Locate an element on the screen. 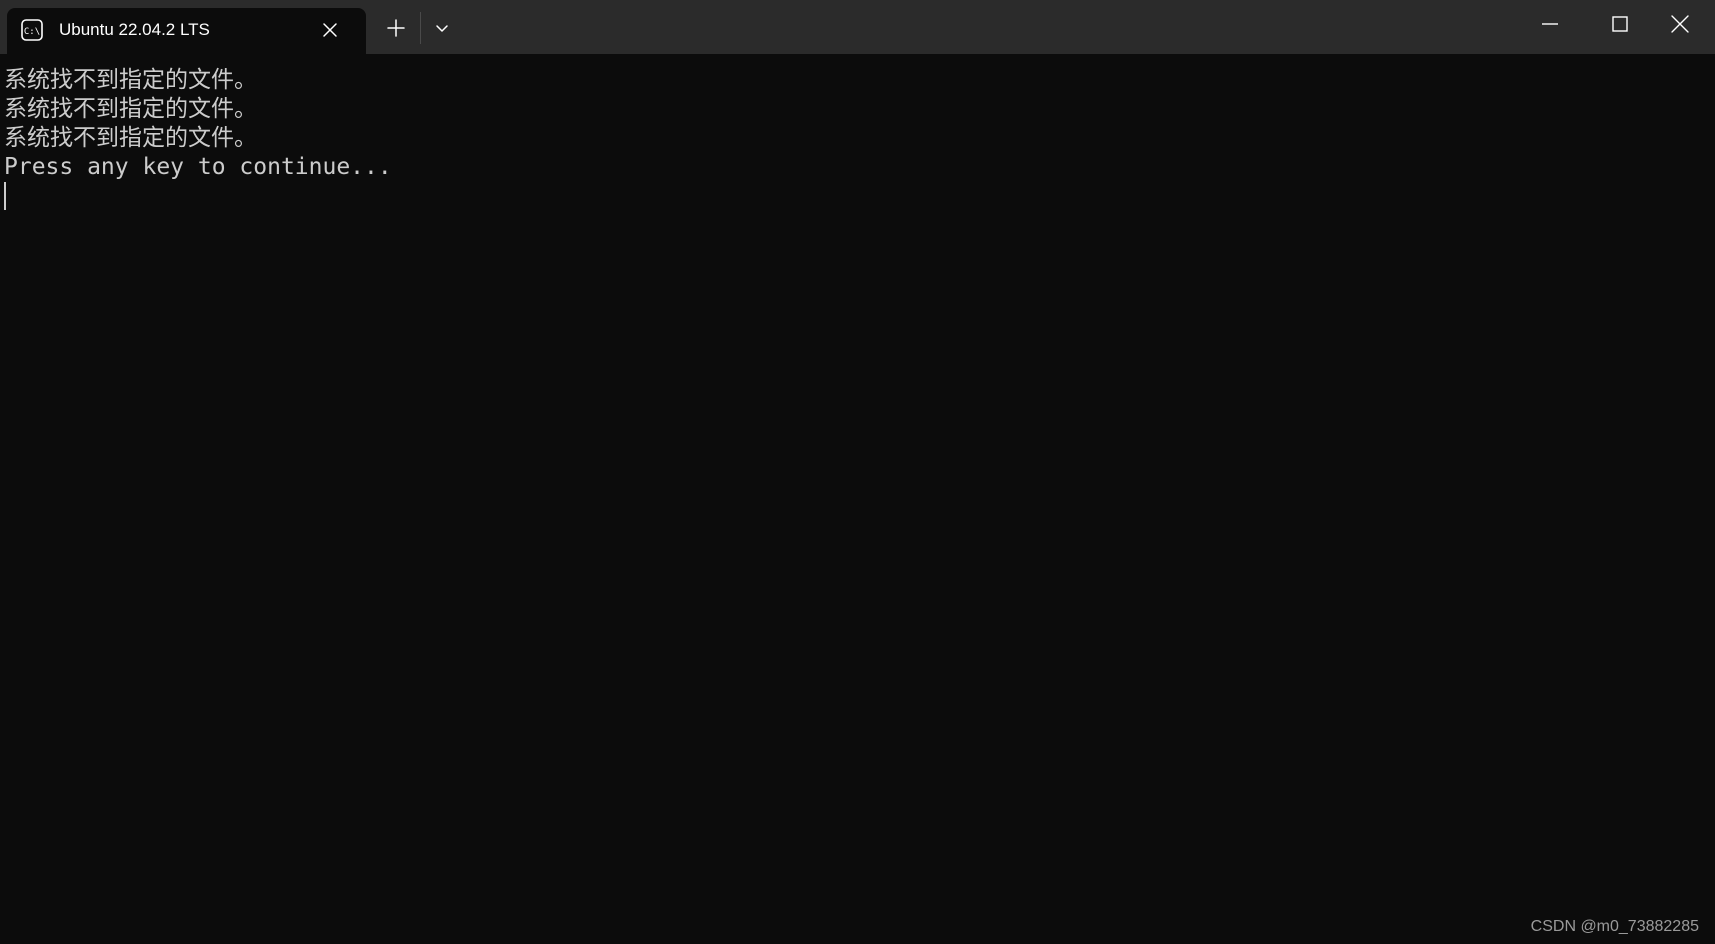 This screenshot has width=1715, height=944. text-cursor is located at coordinates (5, 196).